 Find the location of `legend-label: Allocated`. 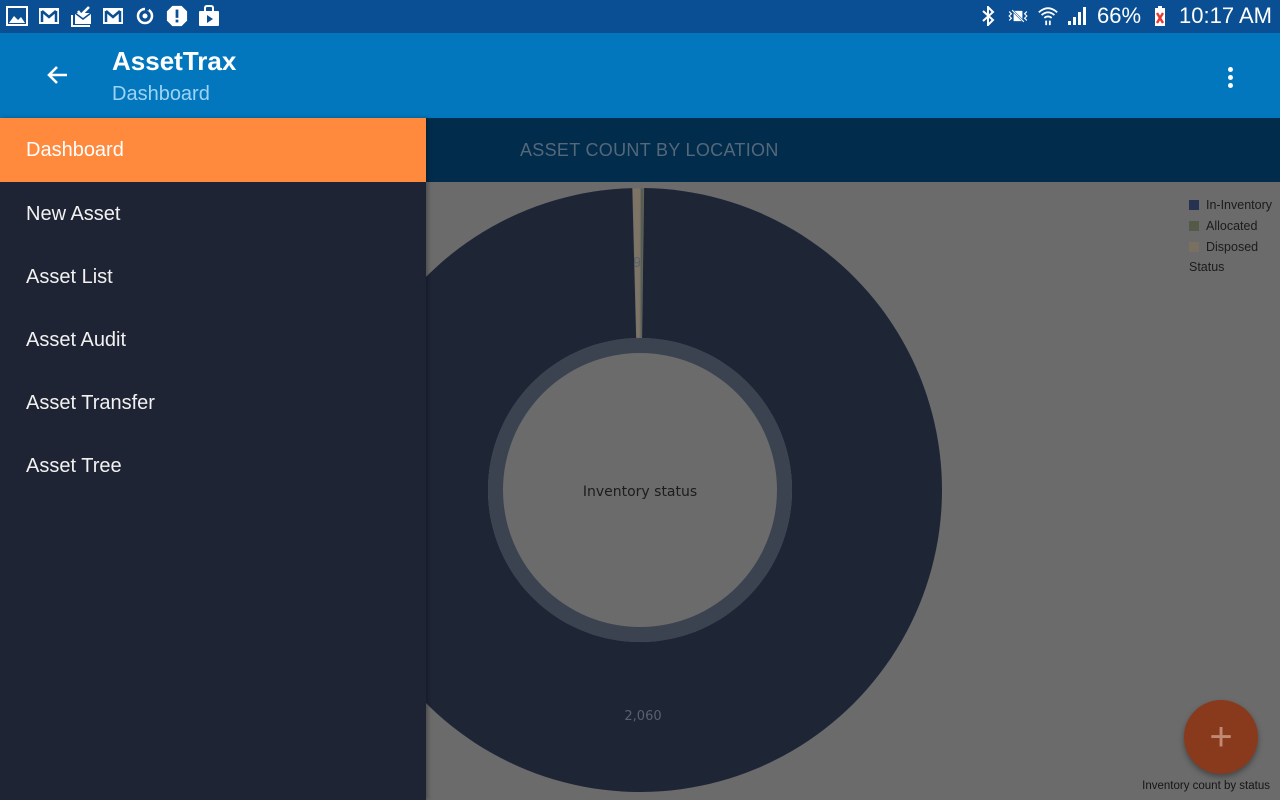

legend-label: Allocated is located at coordinates (1232, 225).